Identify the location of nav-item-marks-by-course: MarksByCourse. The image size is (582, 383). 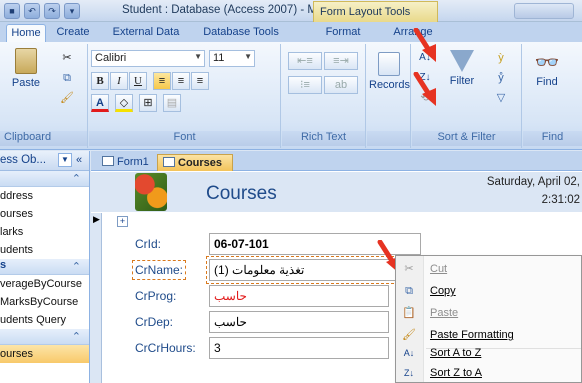
(44, 302).